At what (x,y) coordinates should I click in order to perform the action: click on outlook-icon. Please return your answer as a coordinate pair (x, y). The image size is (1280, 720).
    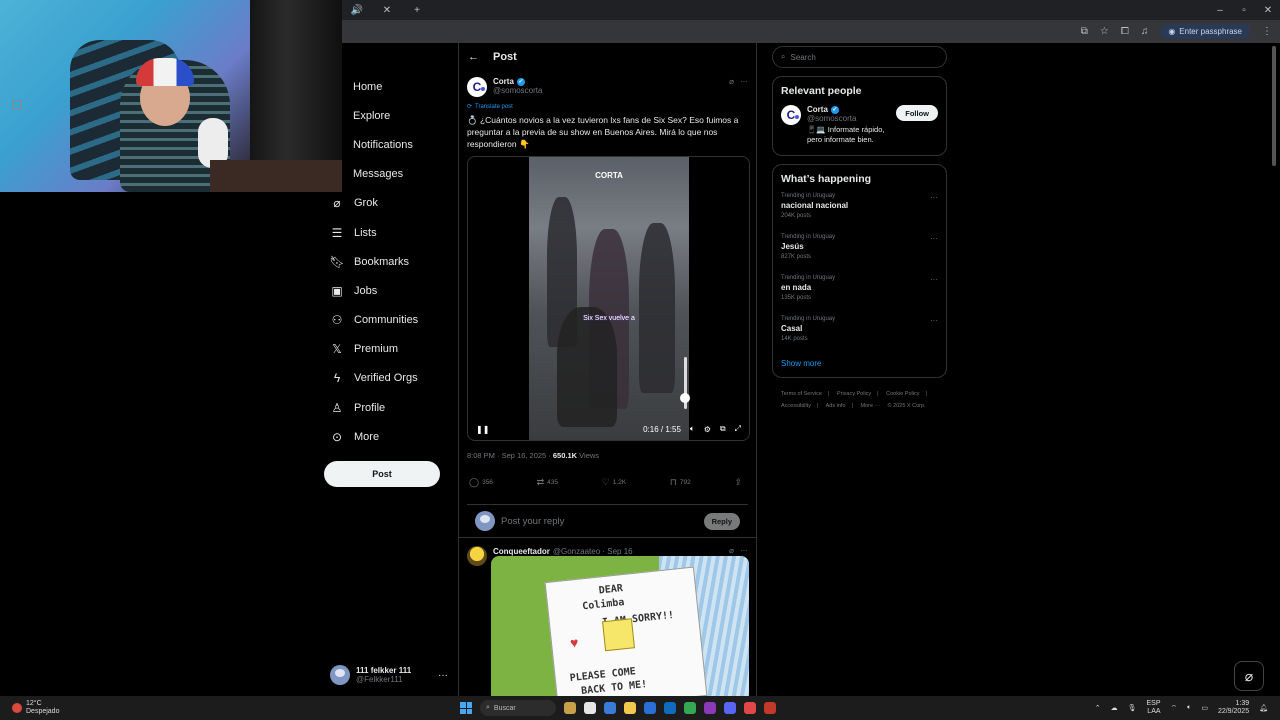
    Looking at the image, I should click on (670, 708).